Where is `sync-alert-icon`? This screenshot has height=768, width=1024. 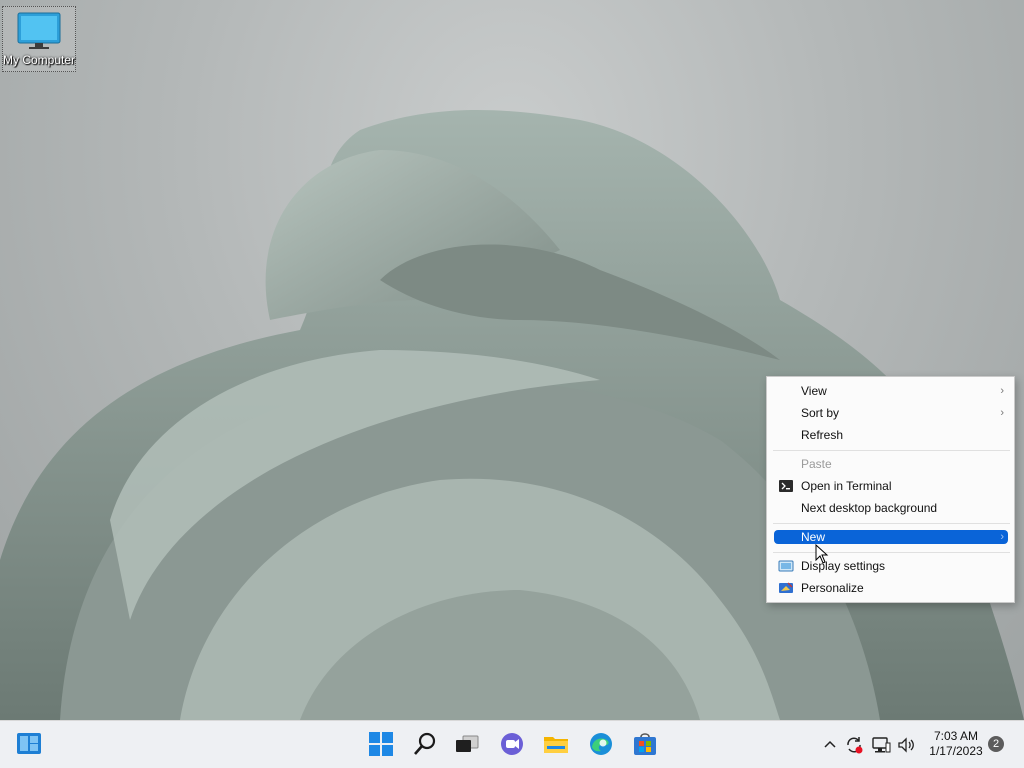
sync-alert-icon is located at coordinates (855, 745).